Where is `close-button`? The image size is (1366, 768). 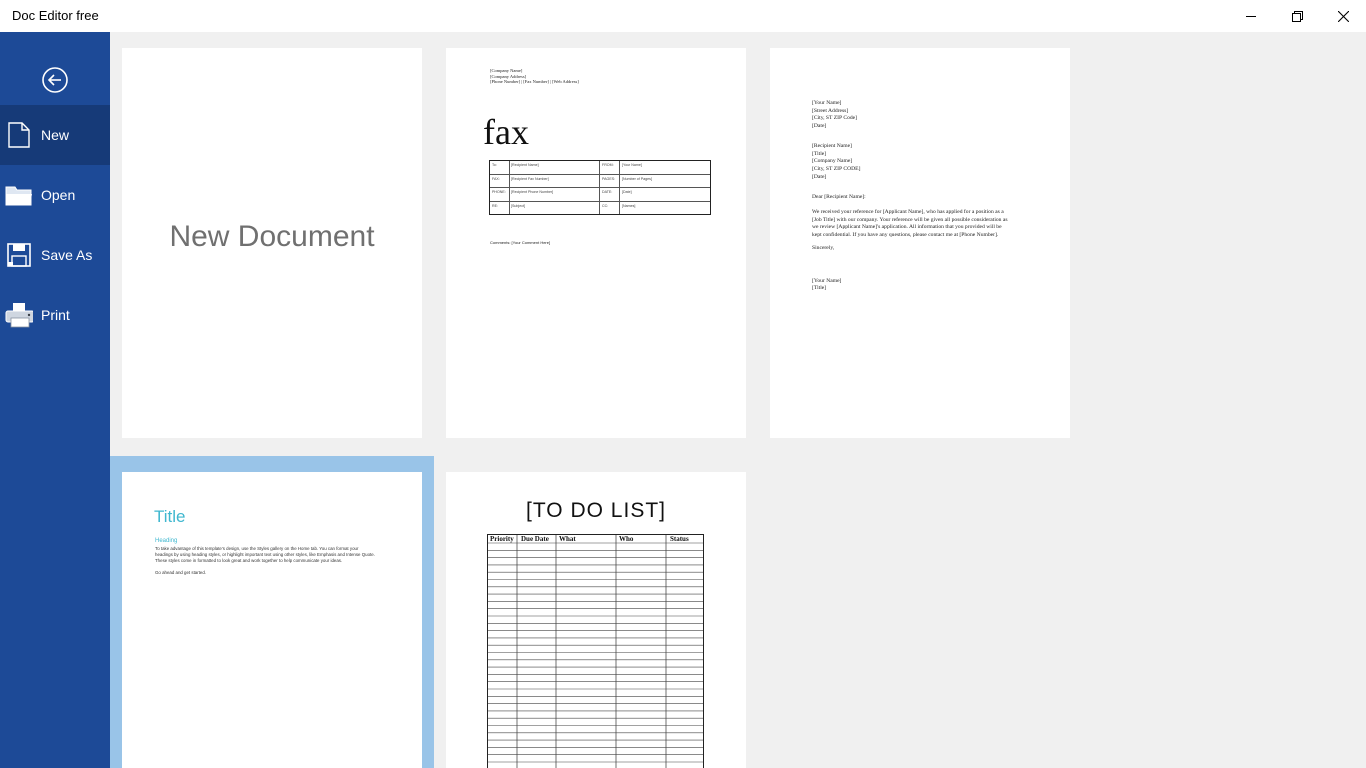
close-button is located at coordinates (1343, 16).